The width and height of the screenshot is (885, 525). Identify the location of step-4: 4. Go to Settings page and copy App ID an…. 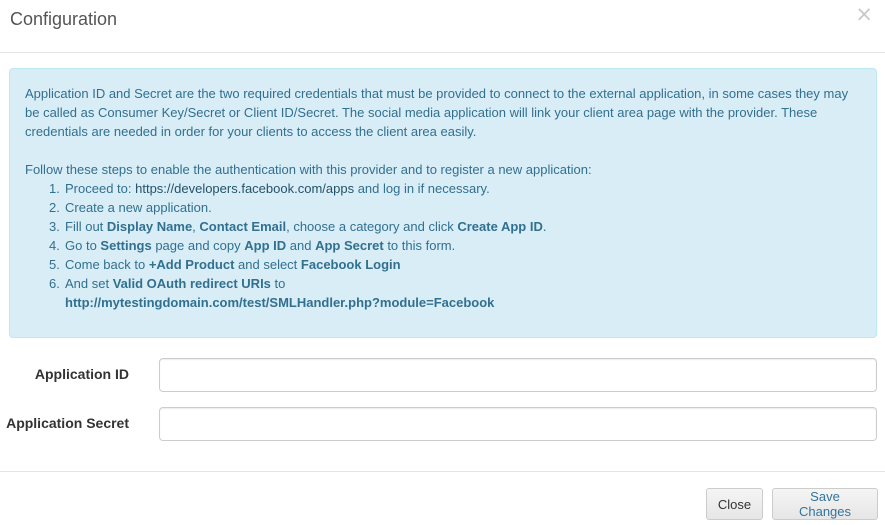
(252, 245).